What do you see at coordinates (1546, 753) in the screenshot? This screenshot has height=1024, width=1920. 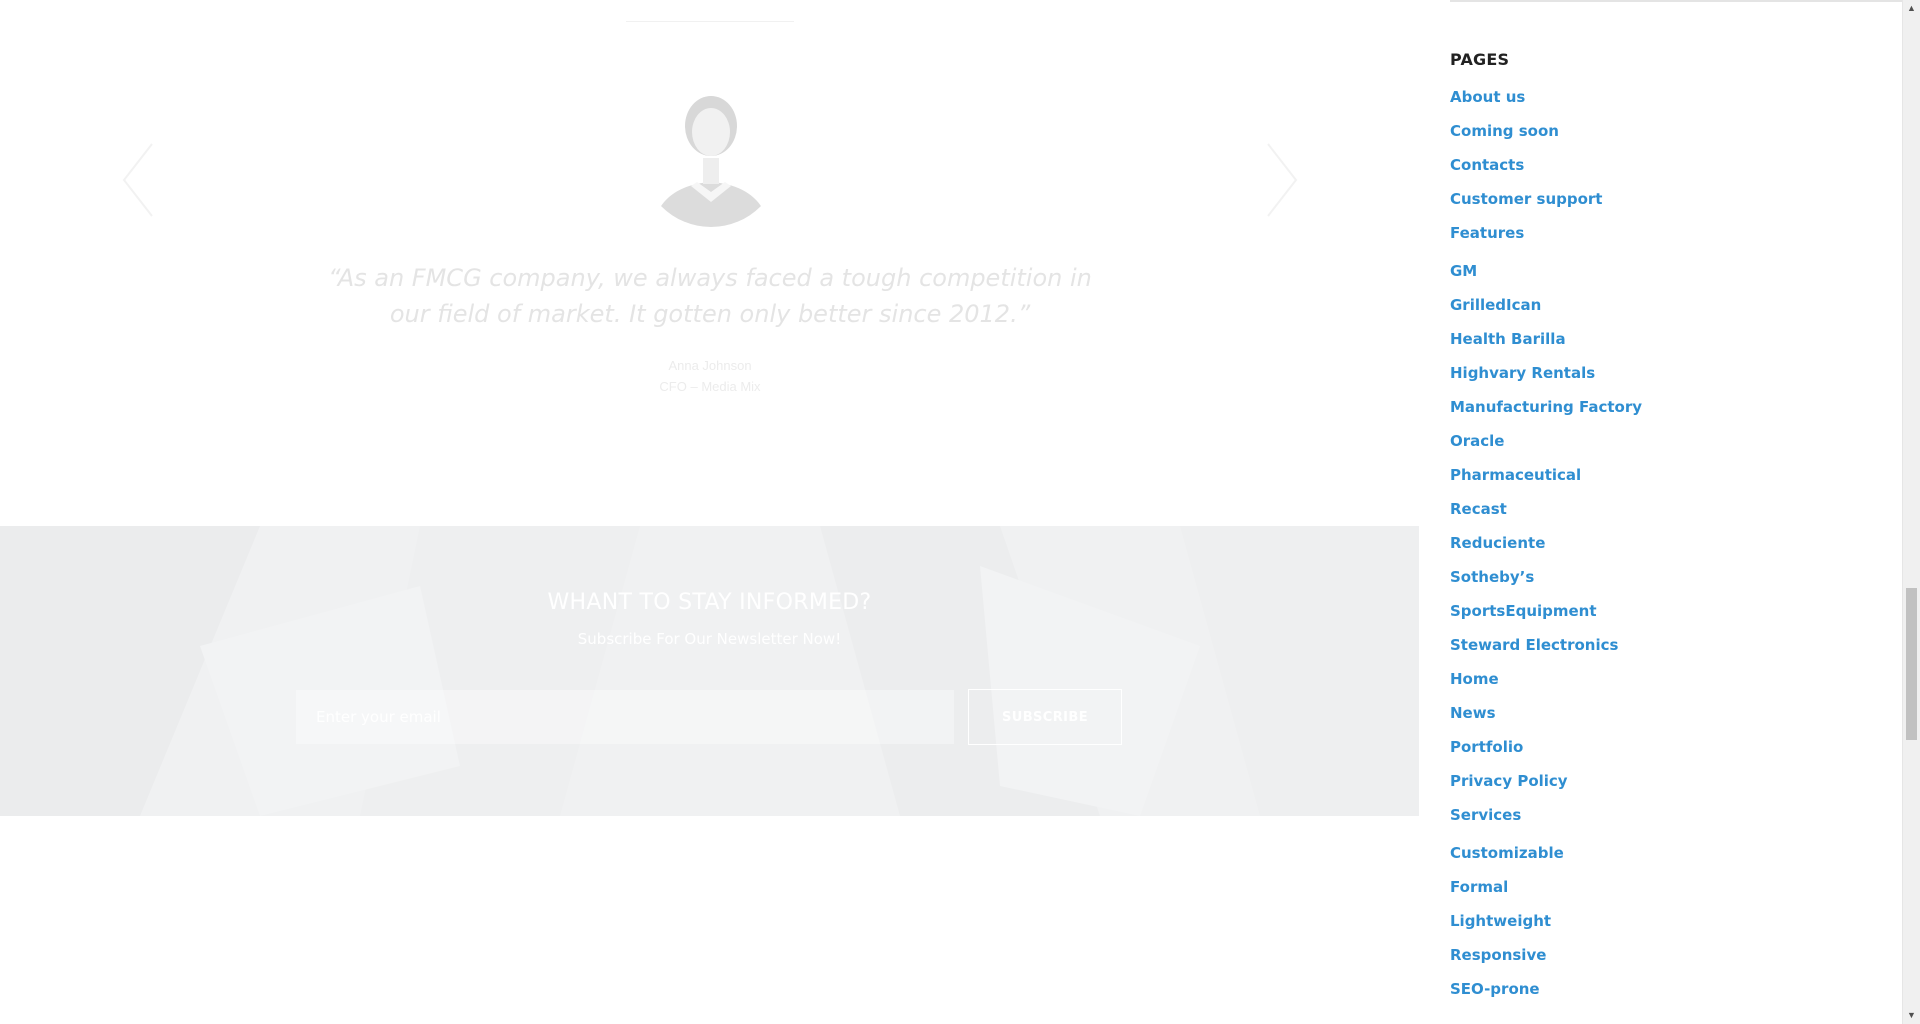 I see `pages-list-item: Portfolio` at bounding box center [1546, 753].